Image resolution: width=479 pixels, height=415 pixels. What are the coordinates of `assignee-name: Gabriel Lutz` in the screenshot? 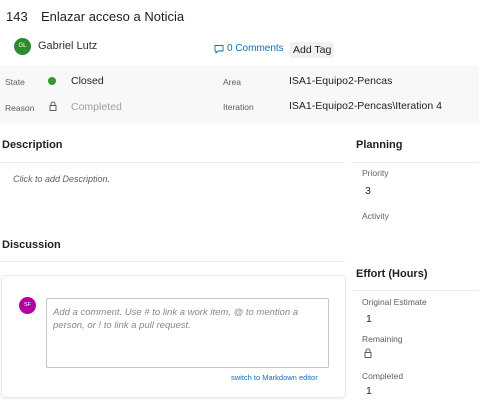 It's located at (67, 46).